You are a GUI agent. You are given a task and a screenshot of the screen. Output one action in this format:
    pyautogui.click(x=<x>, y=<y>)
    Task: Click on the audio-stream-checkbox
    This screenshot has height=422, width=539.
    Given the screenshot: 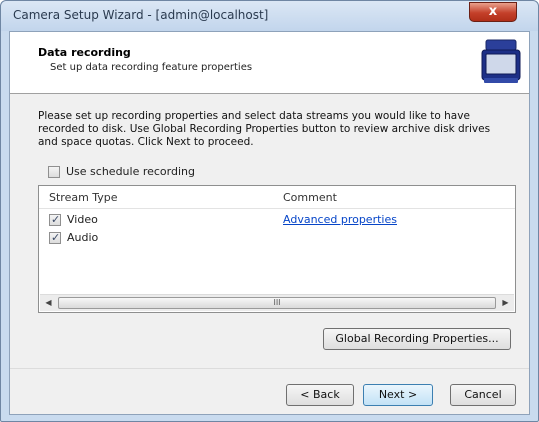 What is the action you would take?
    pyautogui.click(x=55, y=237)
    